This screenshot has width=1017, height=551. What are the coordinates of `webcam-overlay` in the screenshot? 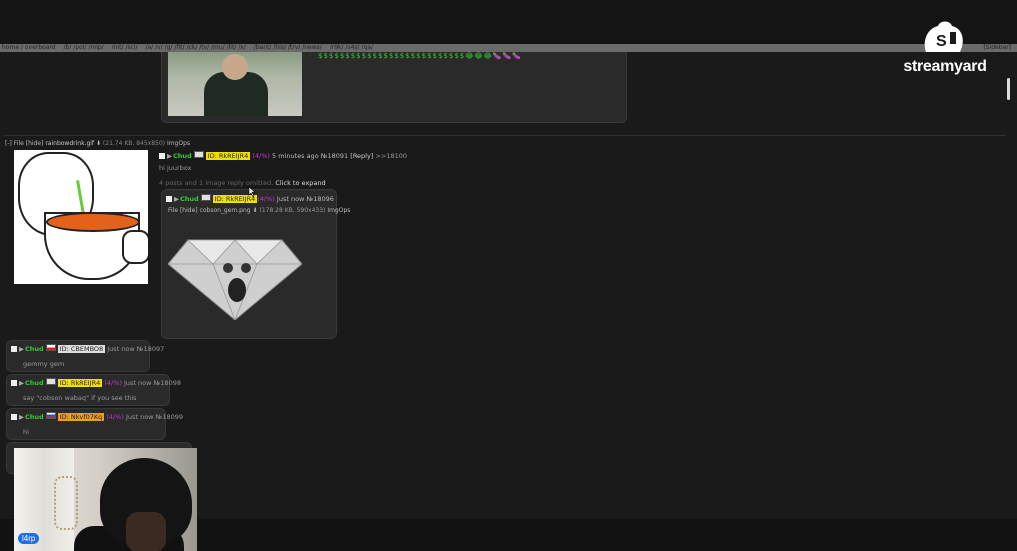 It's located at (105, 499).